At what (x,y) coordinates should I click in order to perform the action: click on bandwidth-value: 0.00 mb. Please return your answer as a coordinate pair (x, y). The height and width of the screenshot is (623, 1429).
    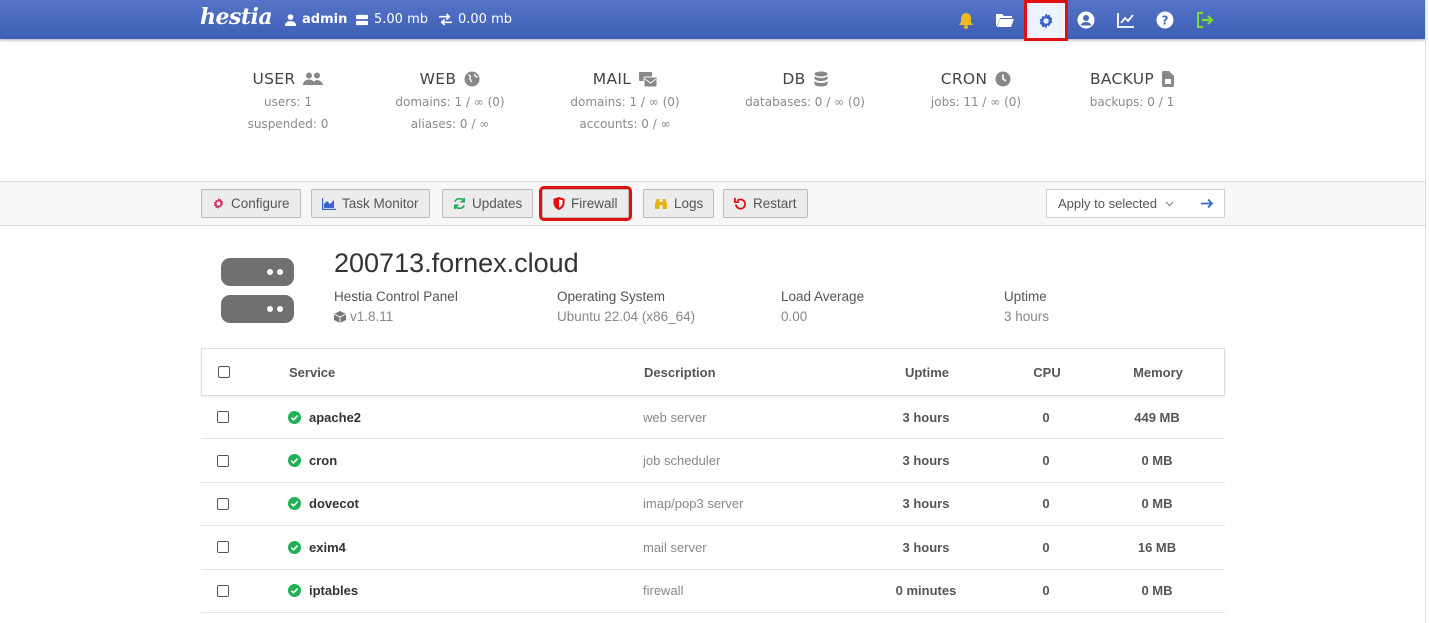
    Looking at the image, I should click on (485, 19).